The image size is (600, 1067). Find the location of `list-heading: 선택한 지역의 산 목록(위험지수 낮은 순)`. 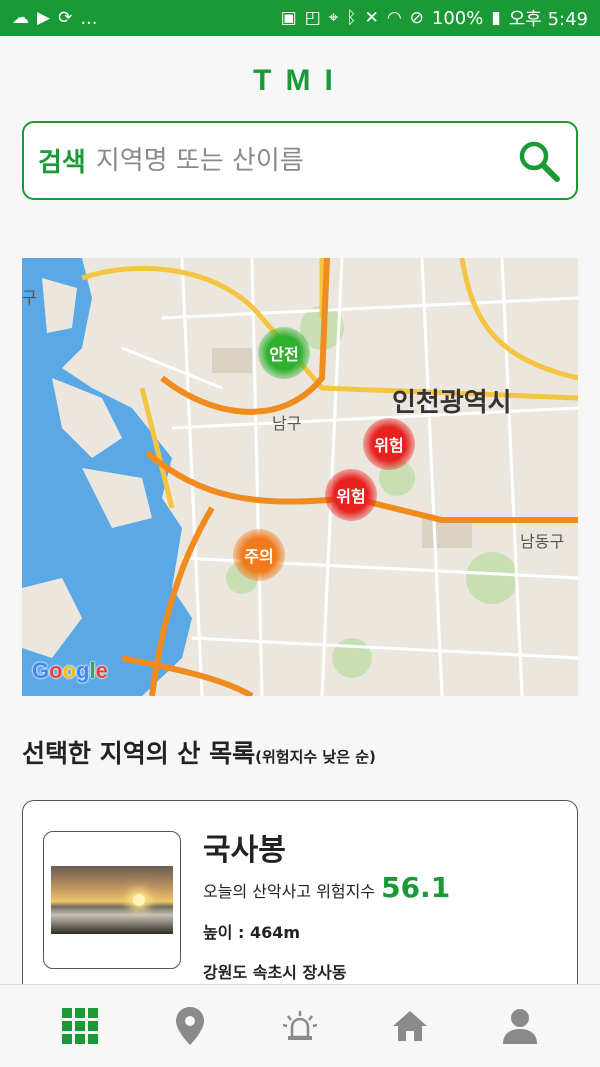

list-heading: 선택한 지역의 산 목록(위험지수 낮은 순) is located at coordinates (199, 752).